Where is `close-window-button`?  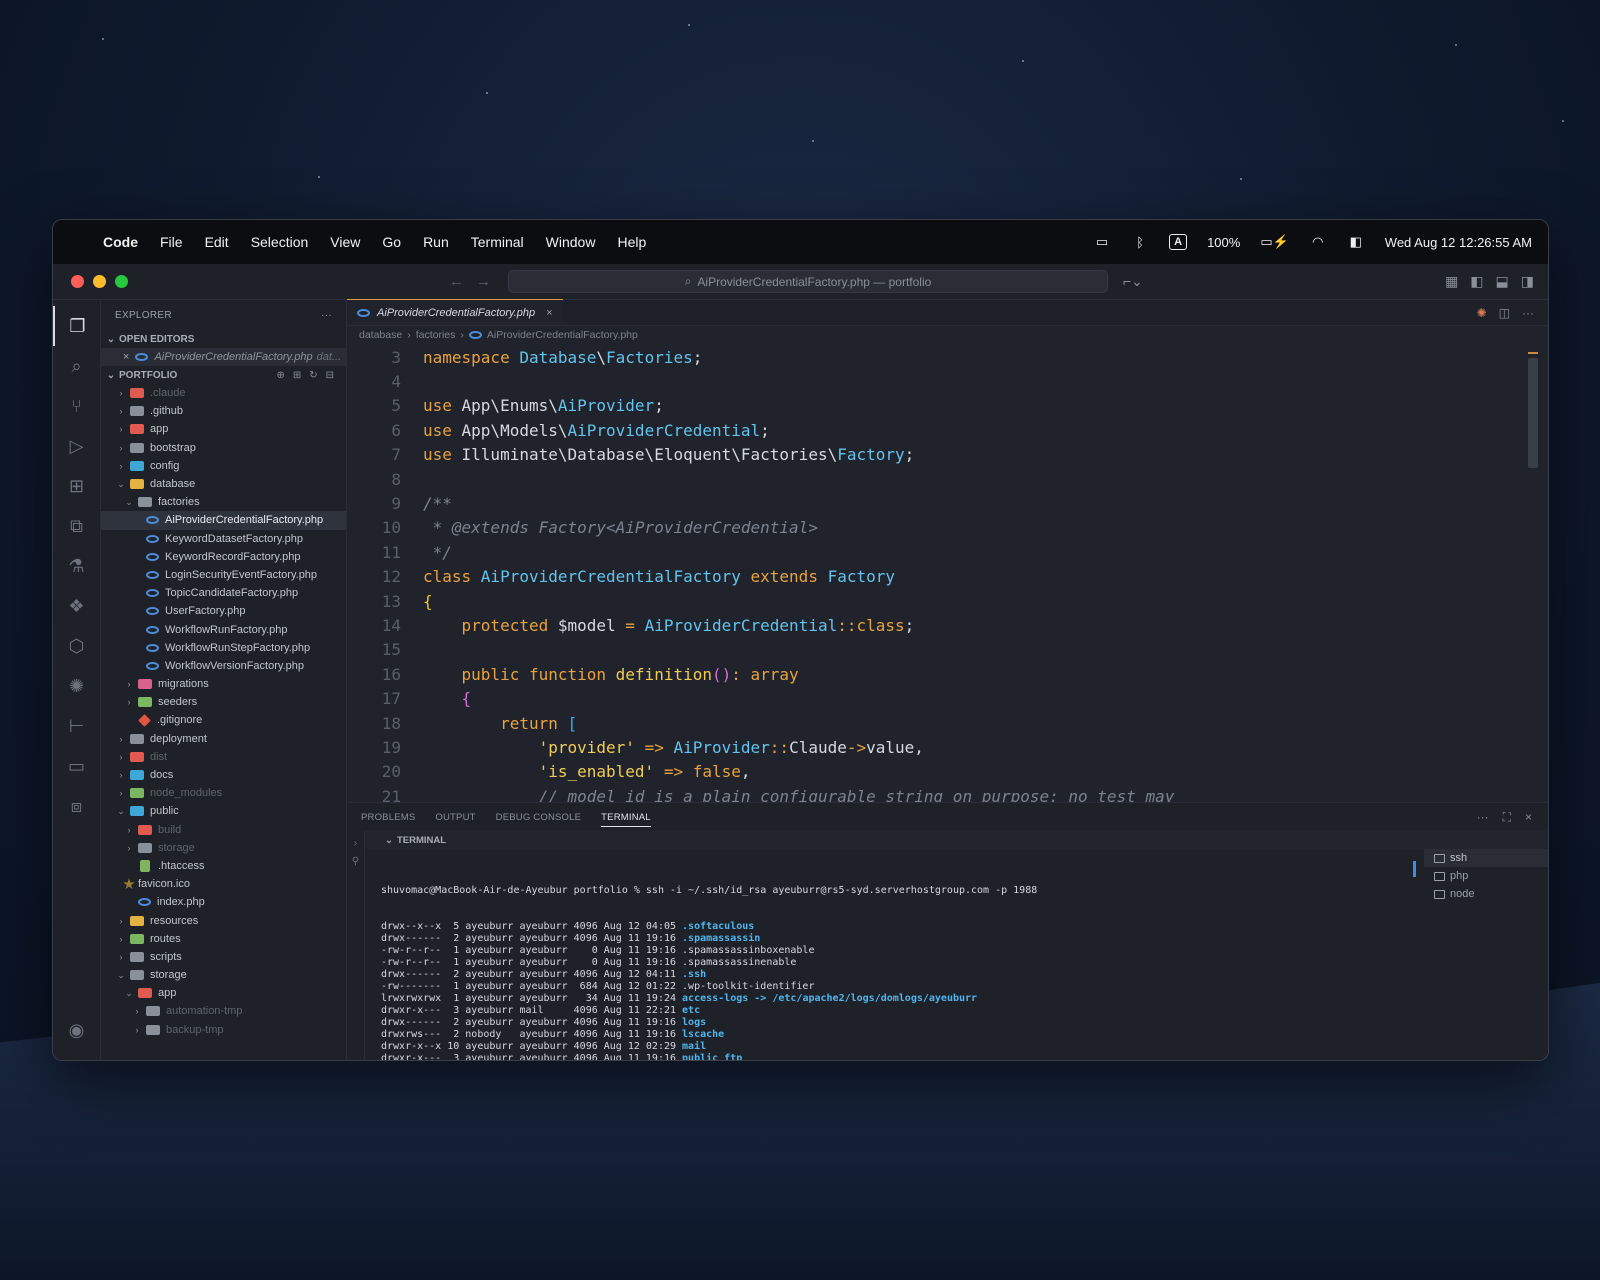 close-window-button is located at coordinates (77, 281).